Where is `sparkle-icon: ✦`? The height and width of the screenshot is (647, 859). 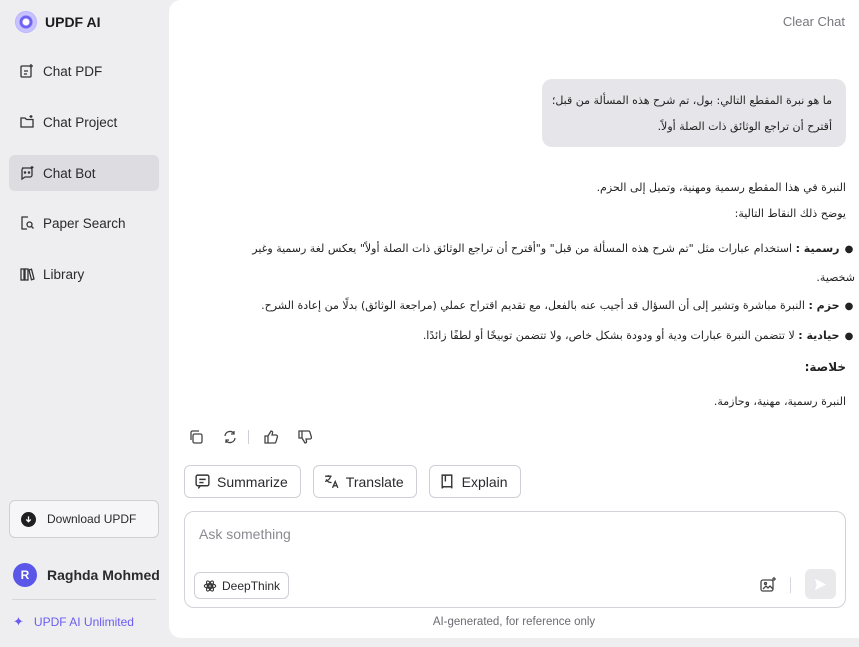 sparkle-icon: ✦ is located at coordinates (18, 621).